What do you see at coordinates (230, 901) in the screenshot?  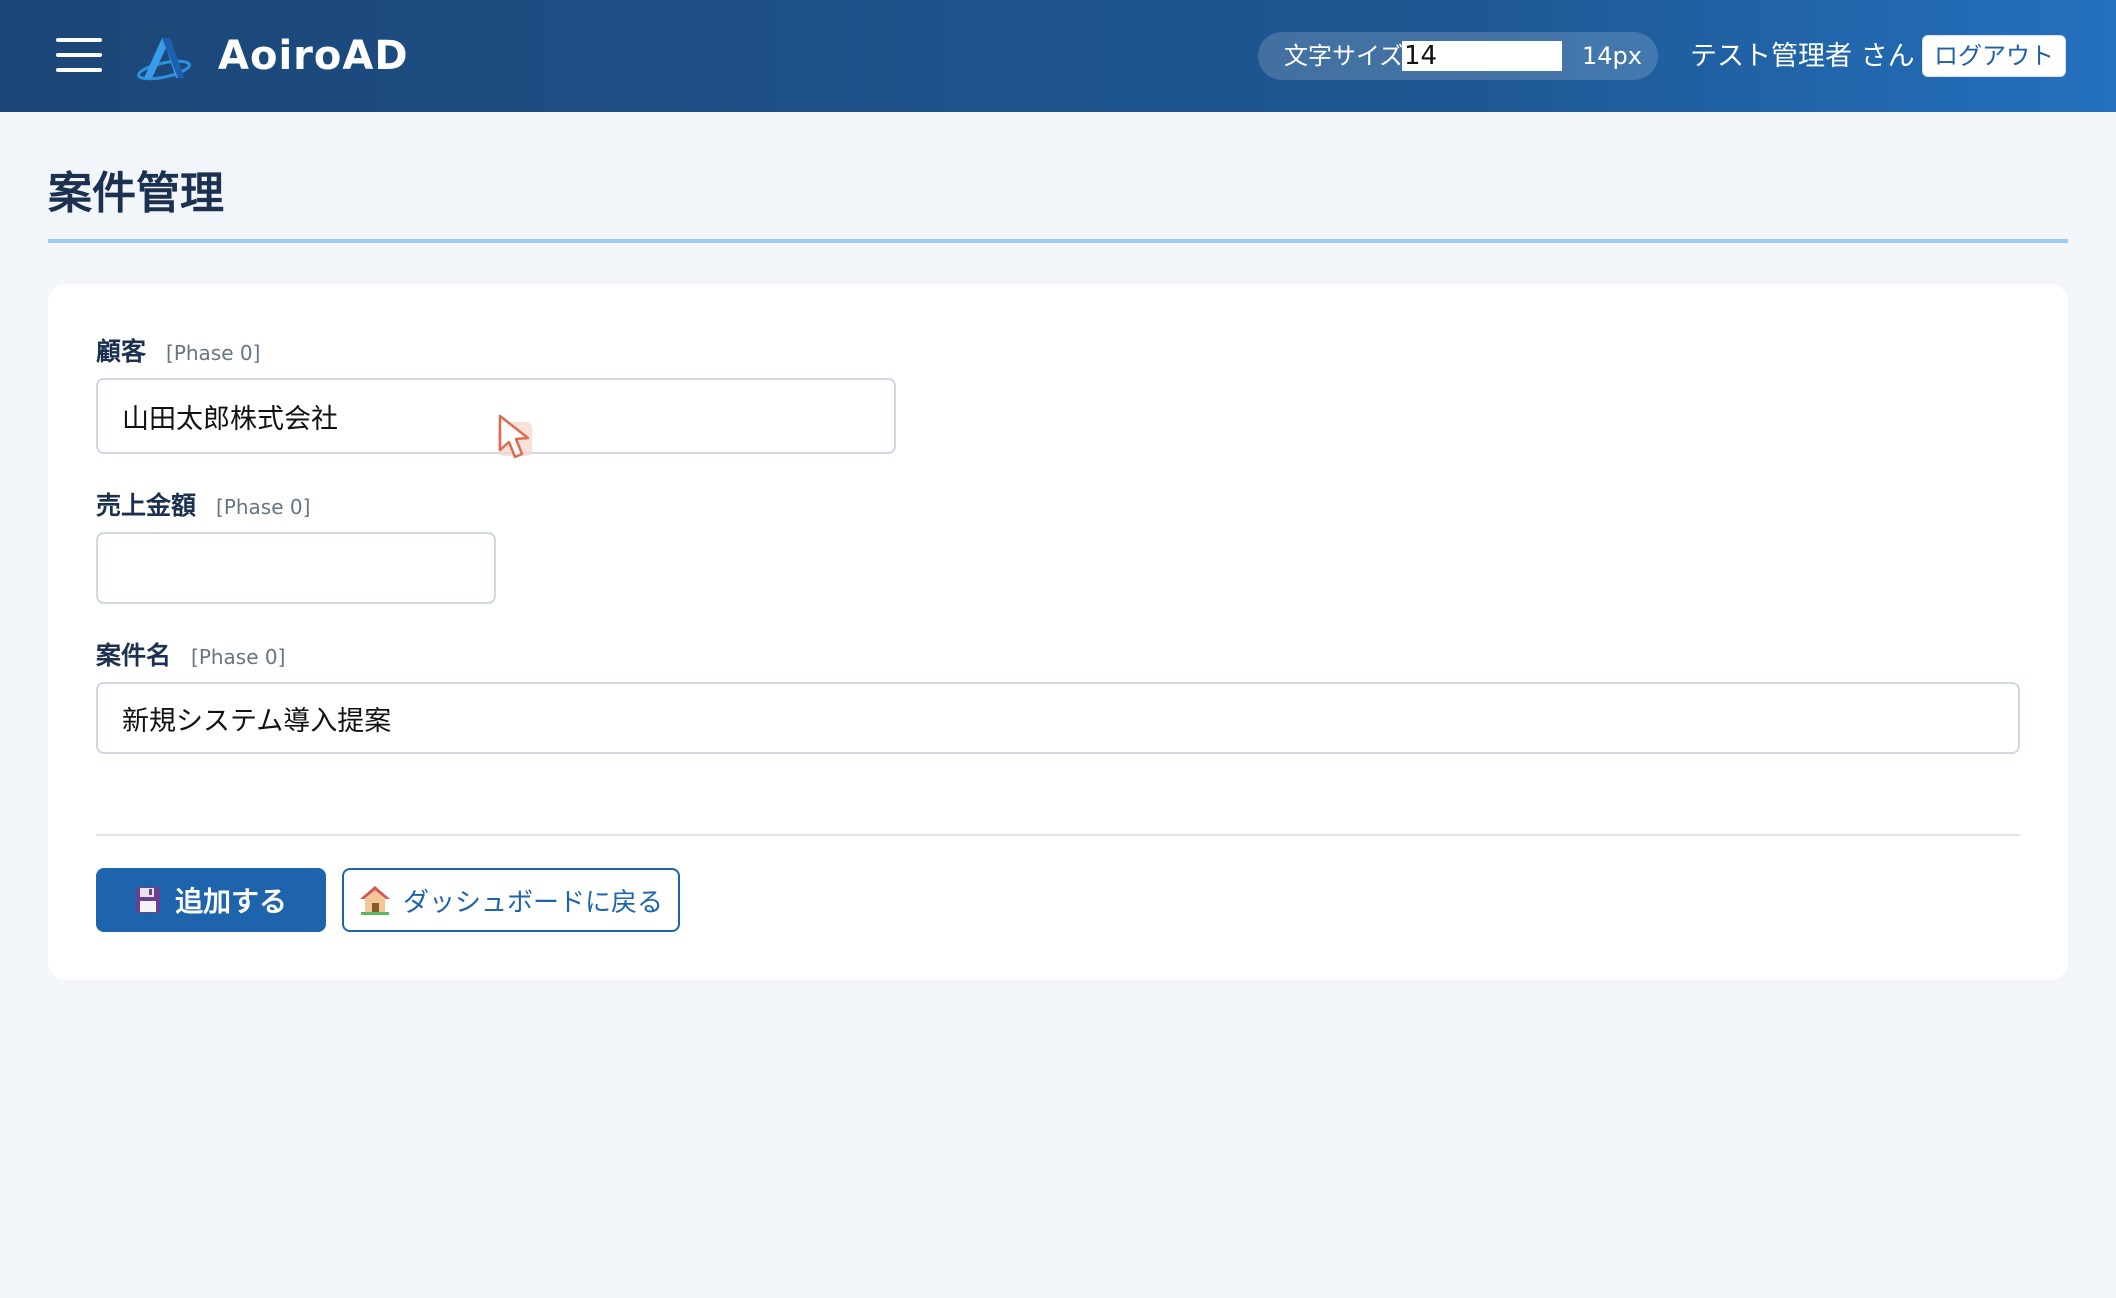 I see `add-button-label: 追加する` at bounding box center [230, 901].